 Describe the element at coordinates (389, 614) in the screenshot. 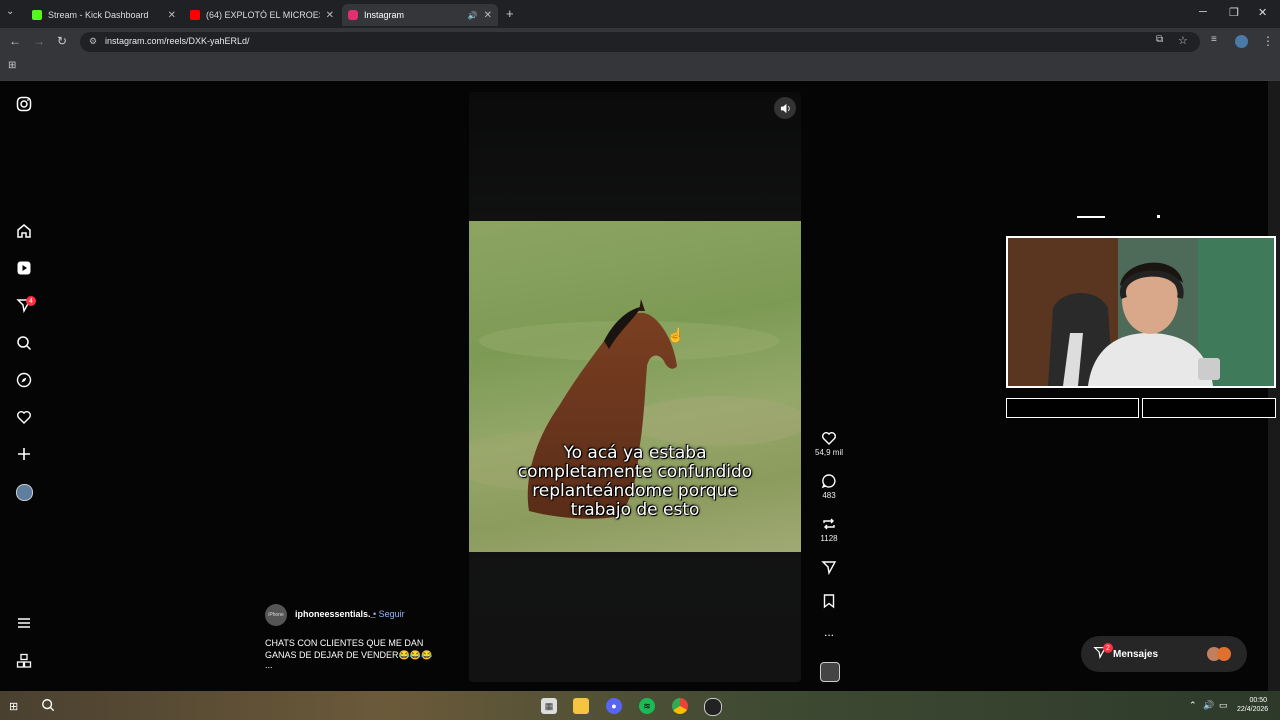

I see `follow-button: • Seguir` at that location.